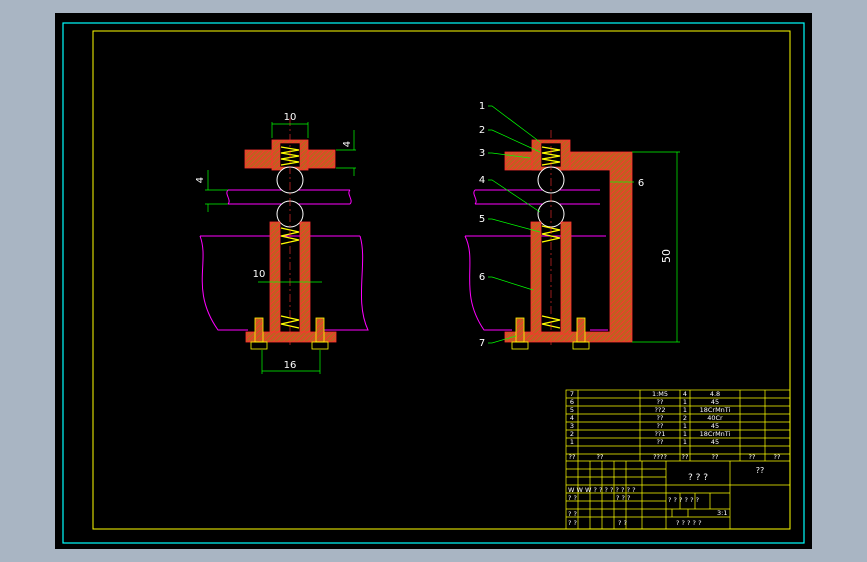 This screenshot has height=562, width=867. Describe the element at coordinates (305, 278) in the screenshot. I see `left-column-wall-right` at that location.